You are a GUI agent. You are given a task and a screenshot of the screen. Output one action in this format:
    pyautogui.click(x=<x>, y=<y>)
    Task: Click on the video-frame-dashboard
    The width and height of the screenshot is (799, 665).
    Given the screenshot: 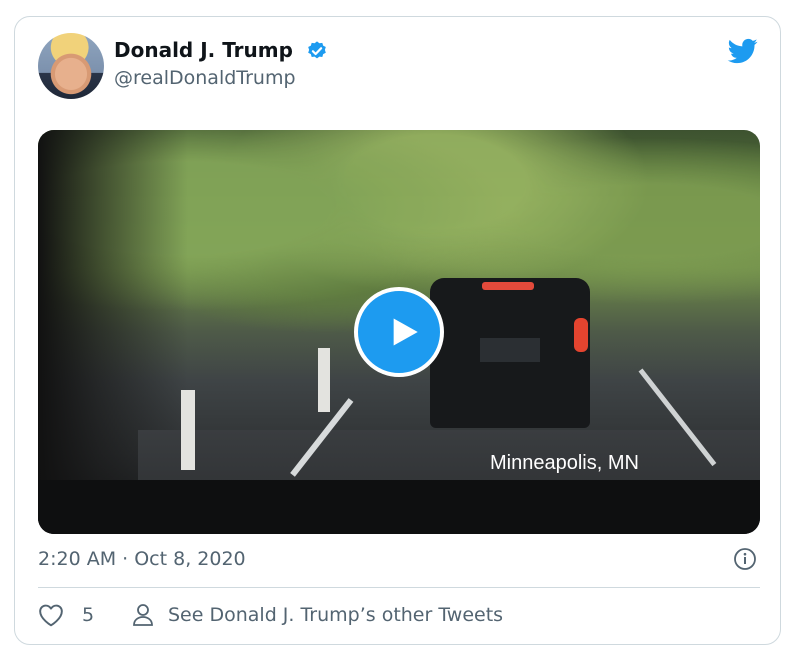 What is the action you would take?
    pyautogui.click(x=399, y=507)
    